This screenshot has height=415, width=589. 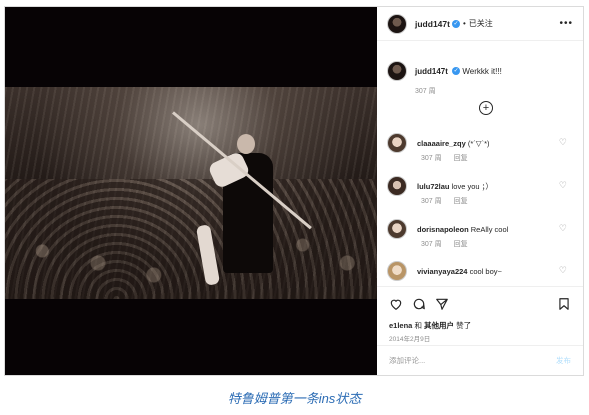 I want to click on likes-suffix: 赞了, so click(x=464, y=325).